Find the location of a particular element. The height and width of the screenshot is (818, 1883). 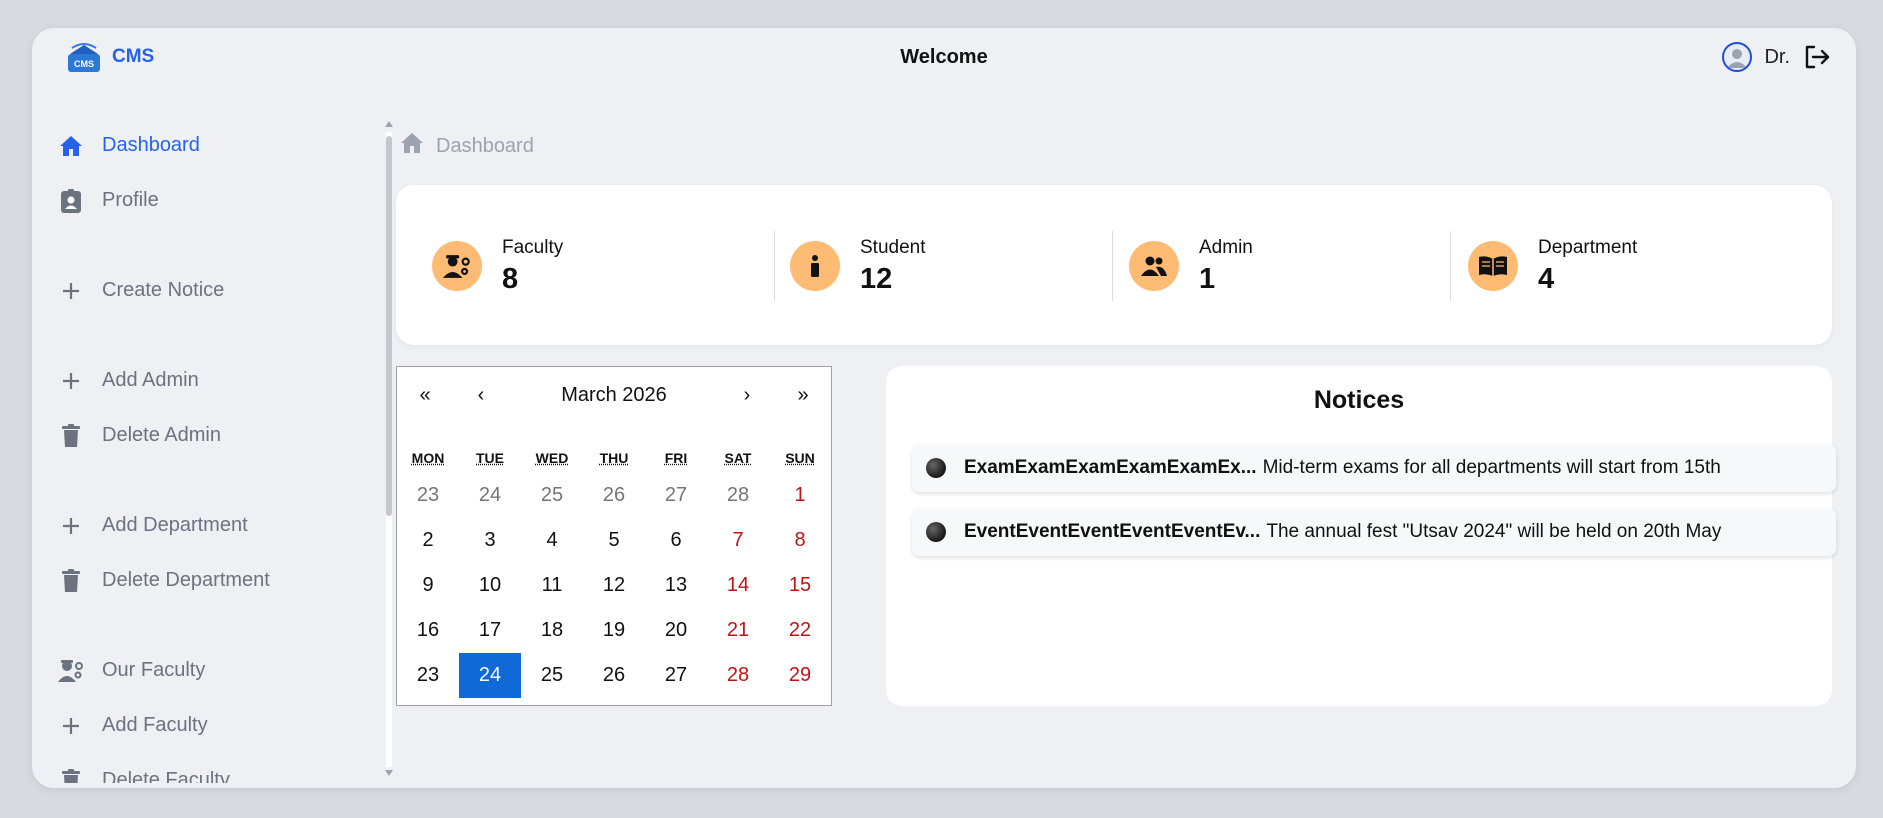

calendar-day: 13 is located at coordinates (676, 585).